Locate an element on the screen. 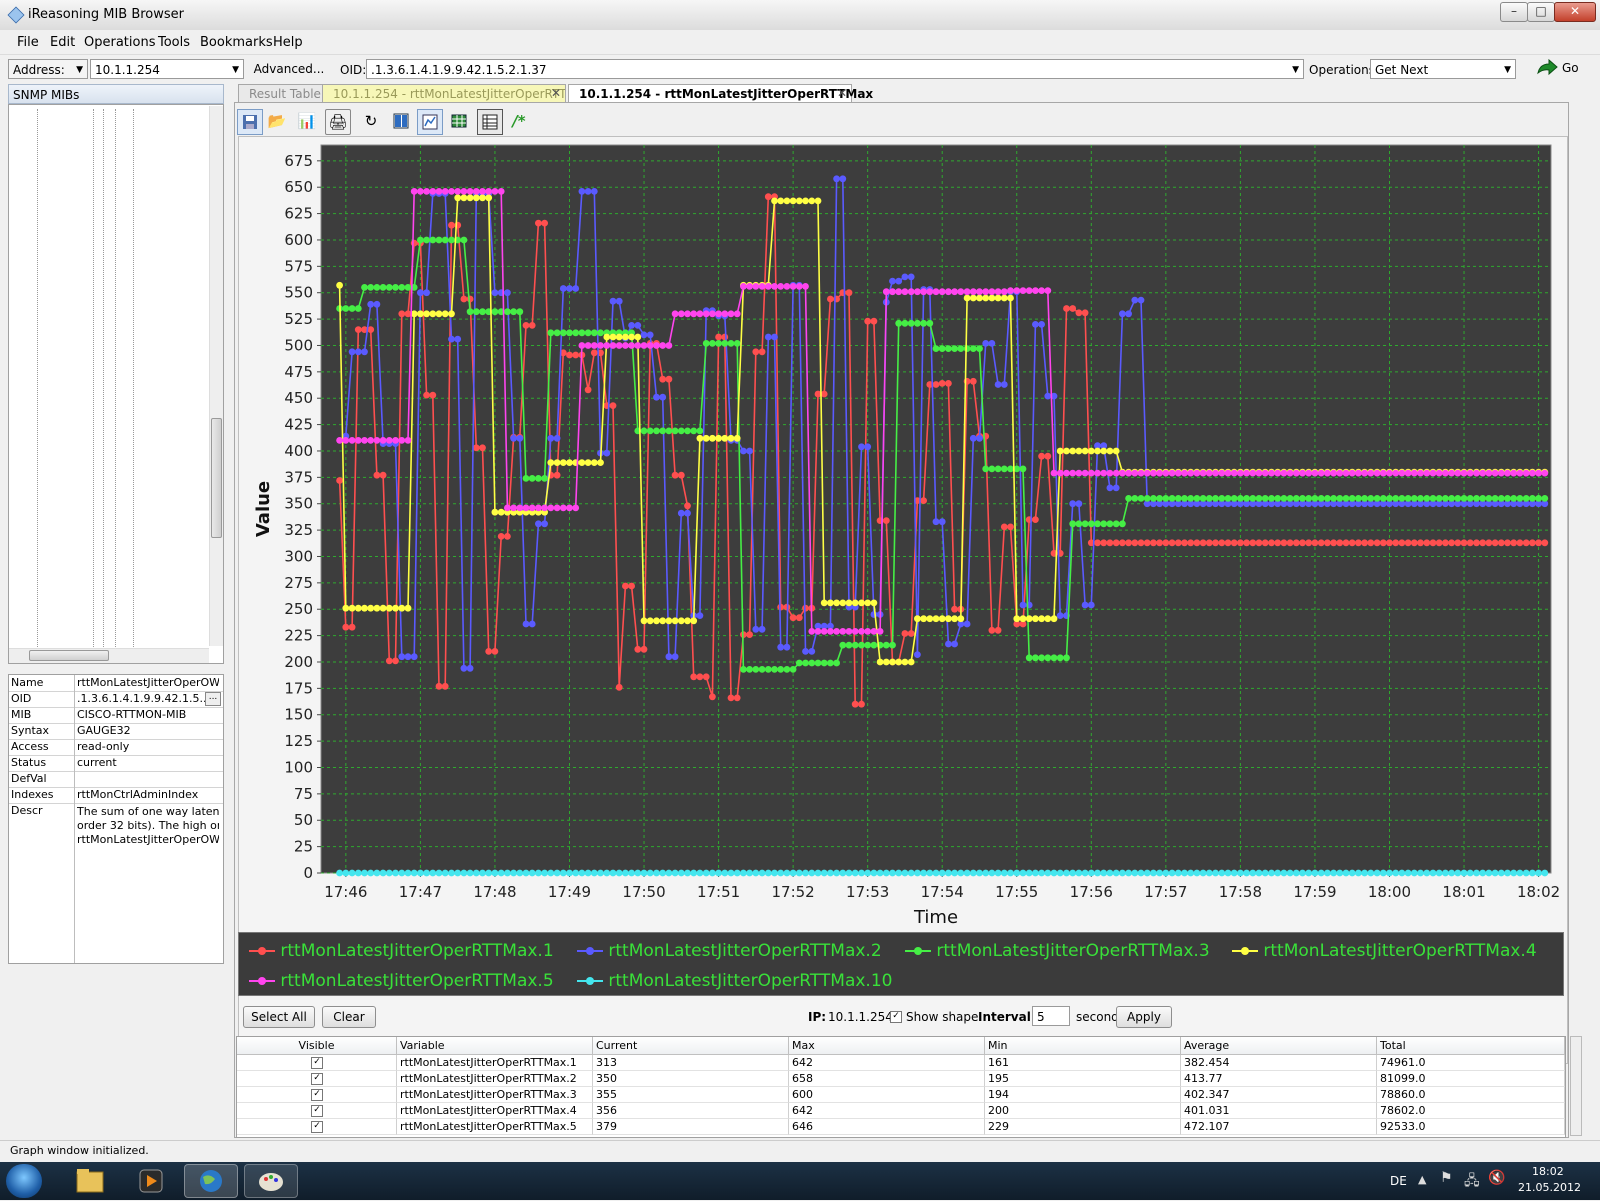  media-player-taskbar-icon is located at coordinates (151, 1181).